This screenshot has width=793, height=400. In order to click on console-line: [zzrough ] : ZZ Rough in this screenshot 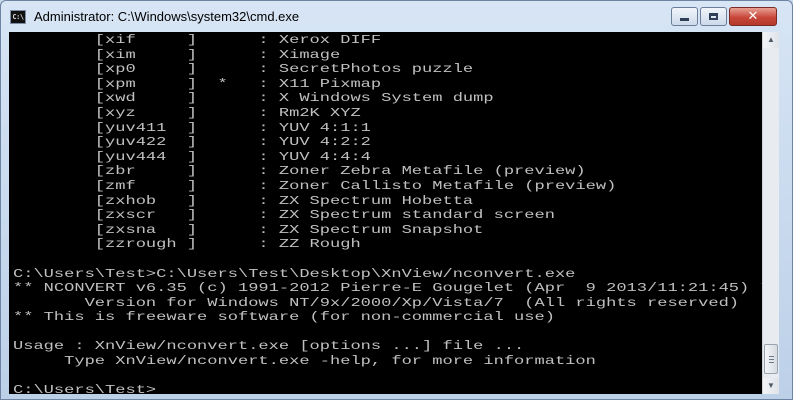, I will do `click(187, 244)`.